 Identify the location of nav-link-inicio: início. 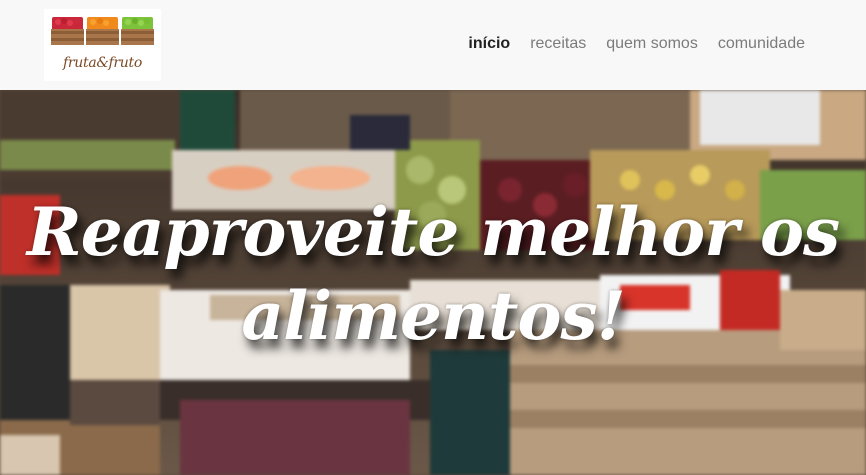
(489, 44).